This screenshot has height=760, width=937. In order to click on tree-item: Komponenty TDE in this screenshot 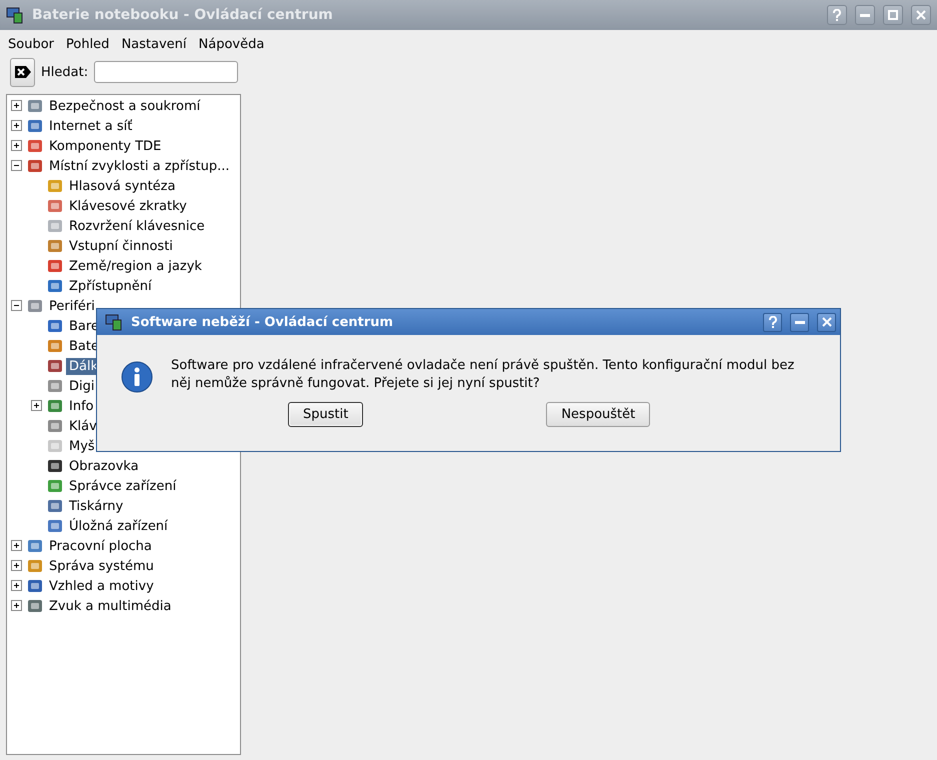, I will do `click(105, 146)`.